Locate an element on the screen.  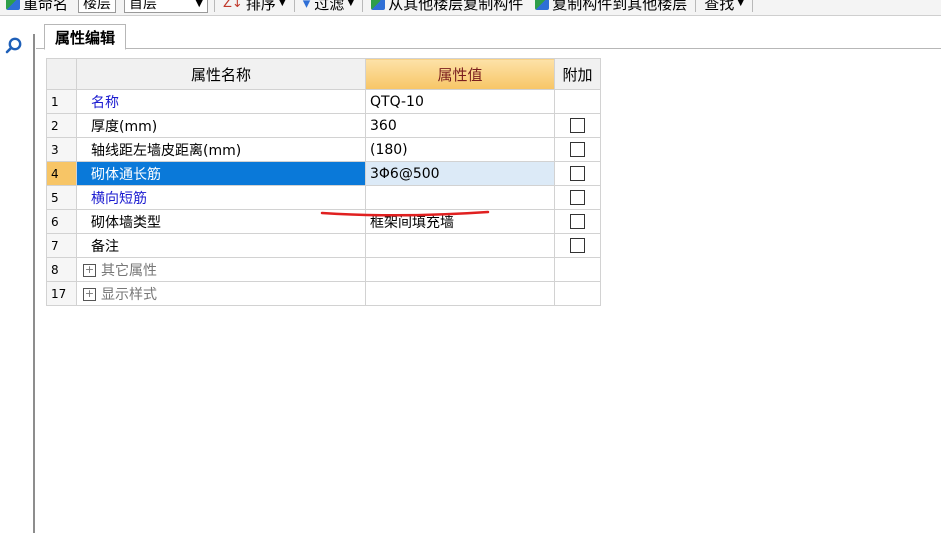
table-row: 6 砌体墙类型 框架间填充墙 is located at coordinates (323, 221).